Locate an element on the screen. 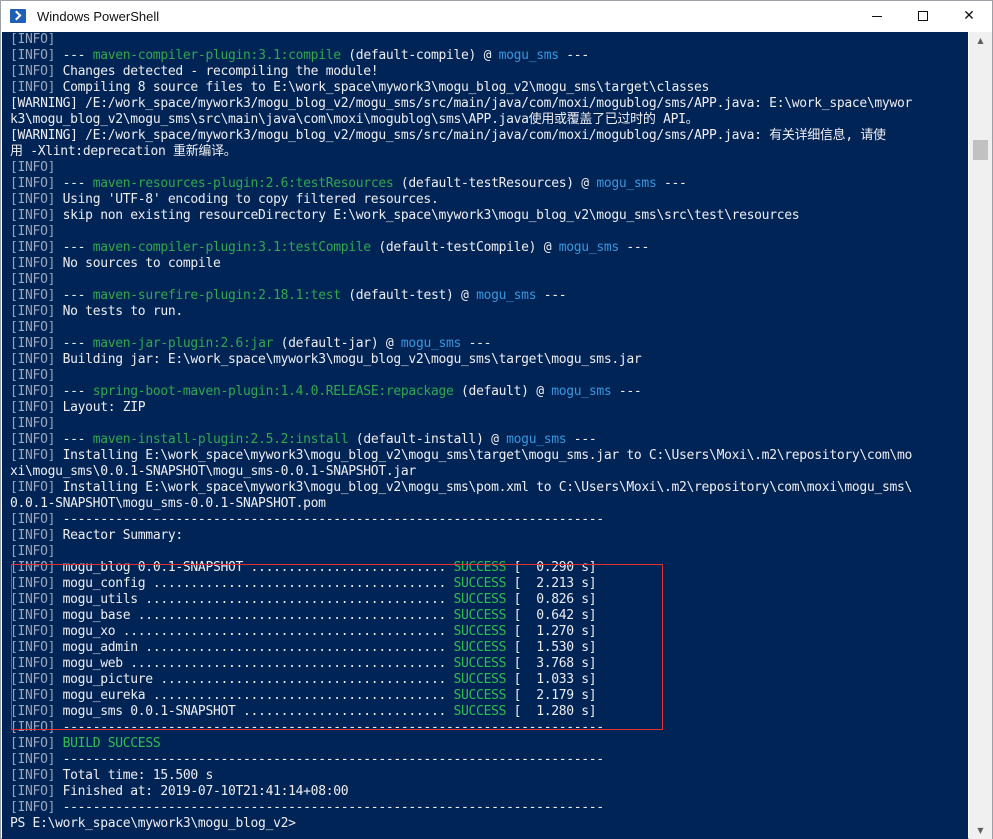  maximize-icon is located at coordinates (923, 16).